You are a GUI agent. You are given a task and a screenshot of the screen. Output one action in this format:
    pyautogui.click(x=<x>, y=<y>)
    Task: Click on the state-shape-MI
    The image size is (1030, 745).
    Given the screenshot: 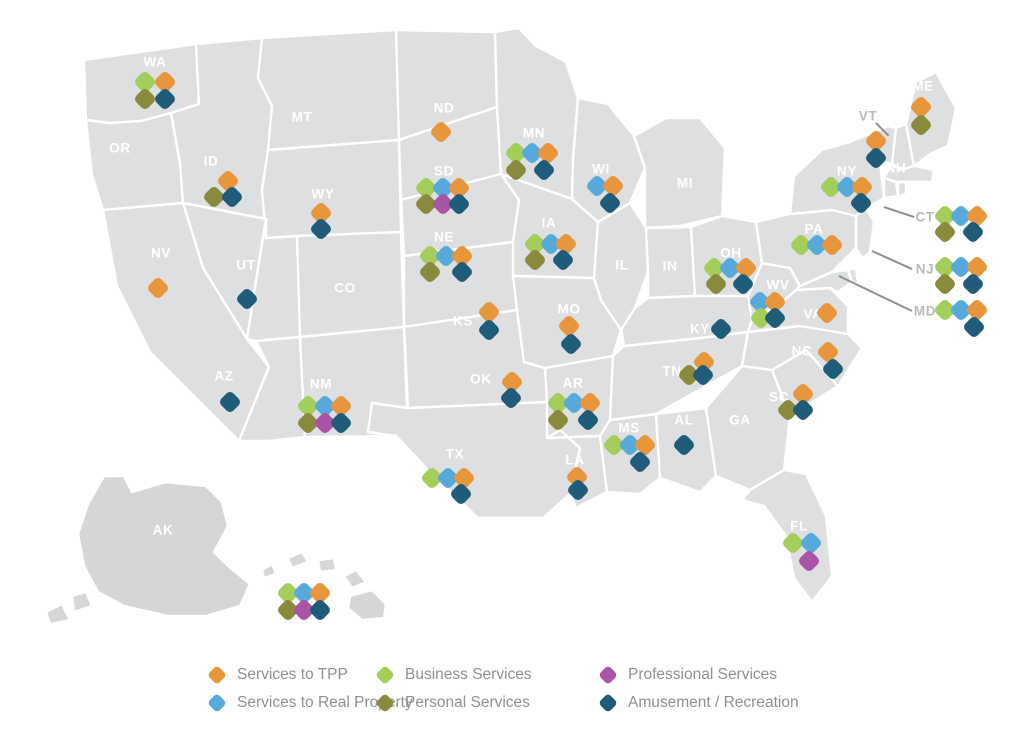 What is the action you would take?
    pyautogui.click(x=679, y=173)
    